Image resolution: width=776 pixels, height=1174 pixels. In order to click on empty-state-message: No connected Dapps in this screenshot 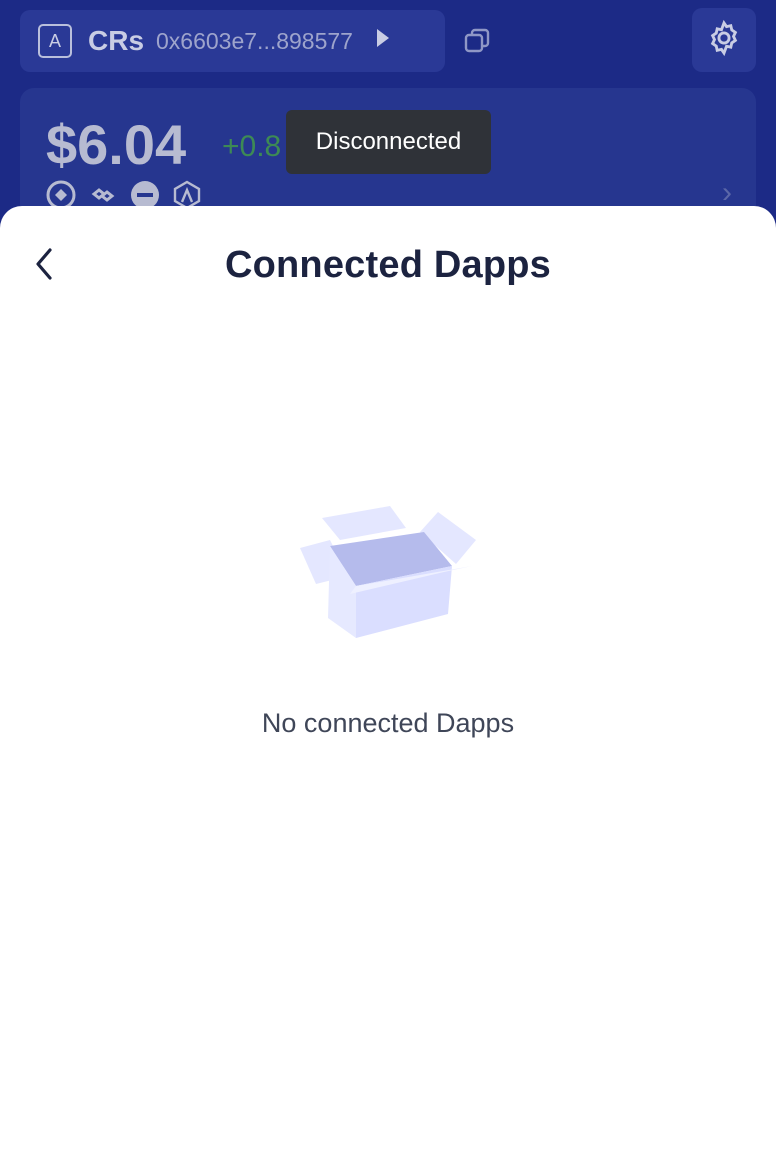, I will do `click(388, 723)`.